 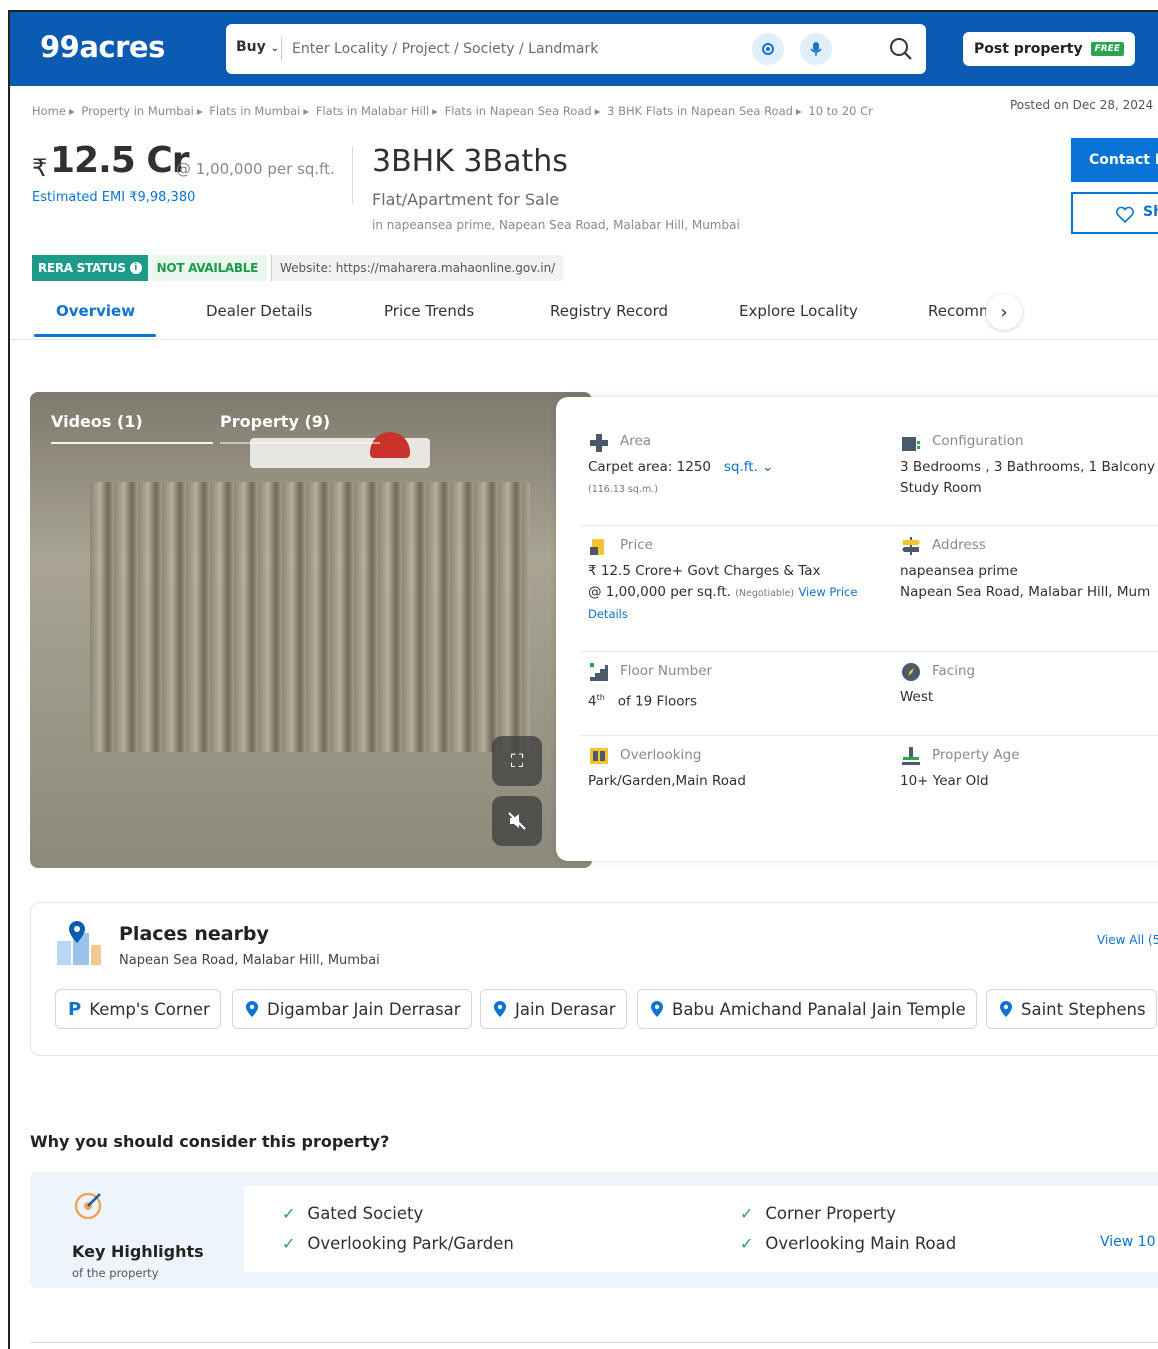 What do you see at coordinates (1125, 215) in the screenshot?
I see `heart-icon` at bounding box center [1125, 215].